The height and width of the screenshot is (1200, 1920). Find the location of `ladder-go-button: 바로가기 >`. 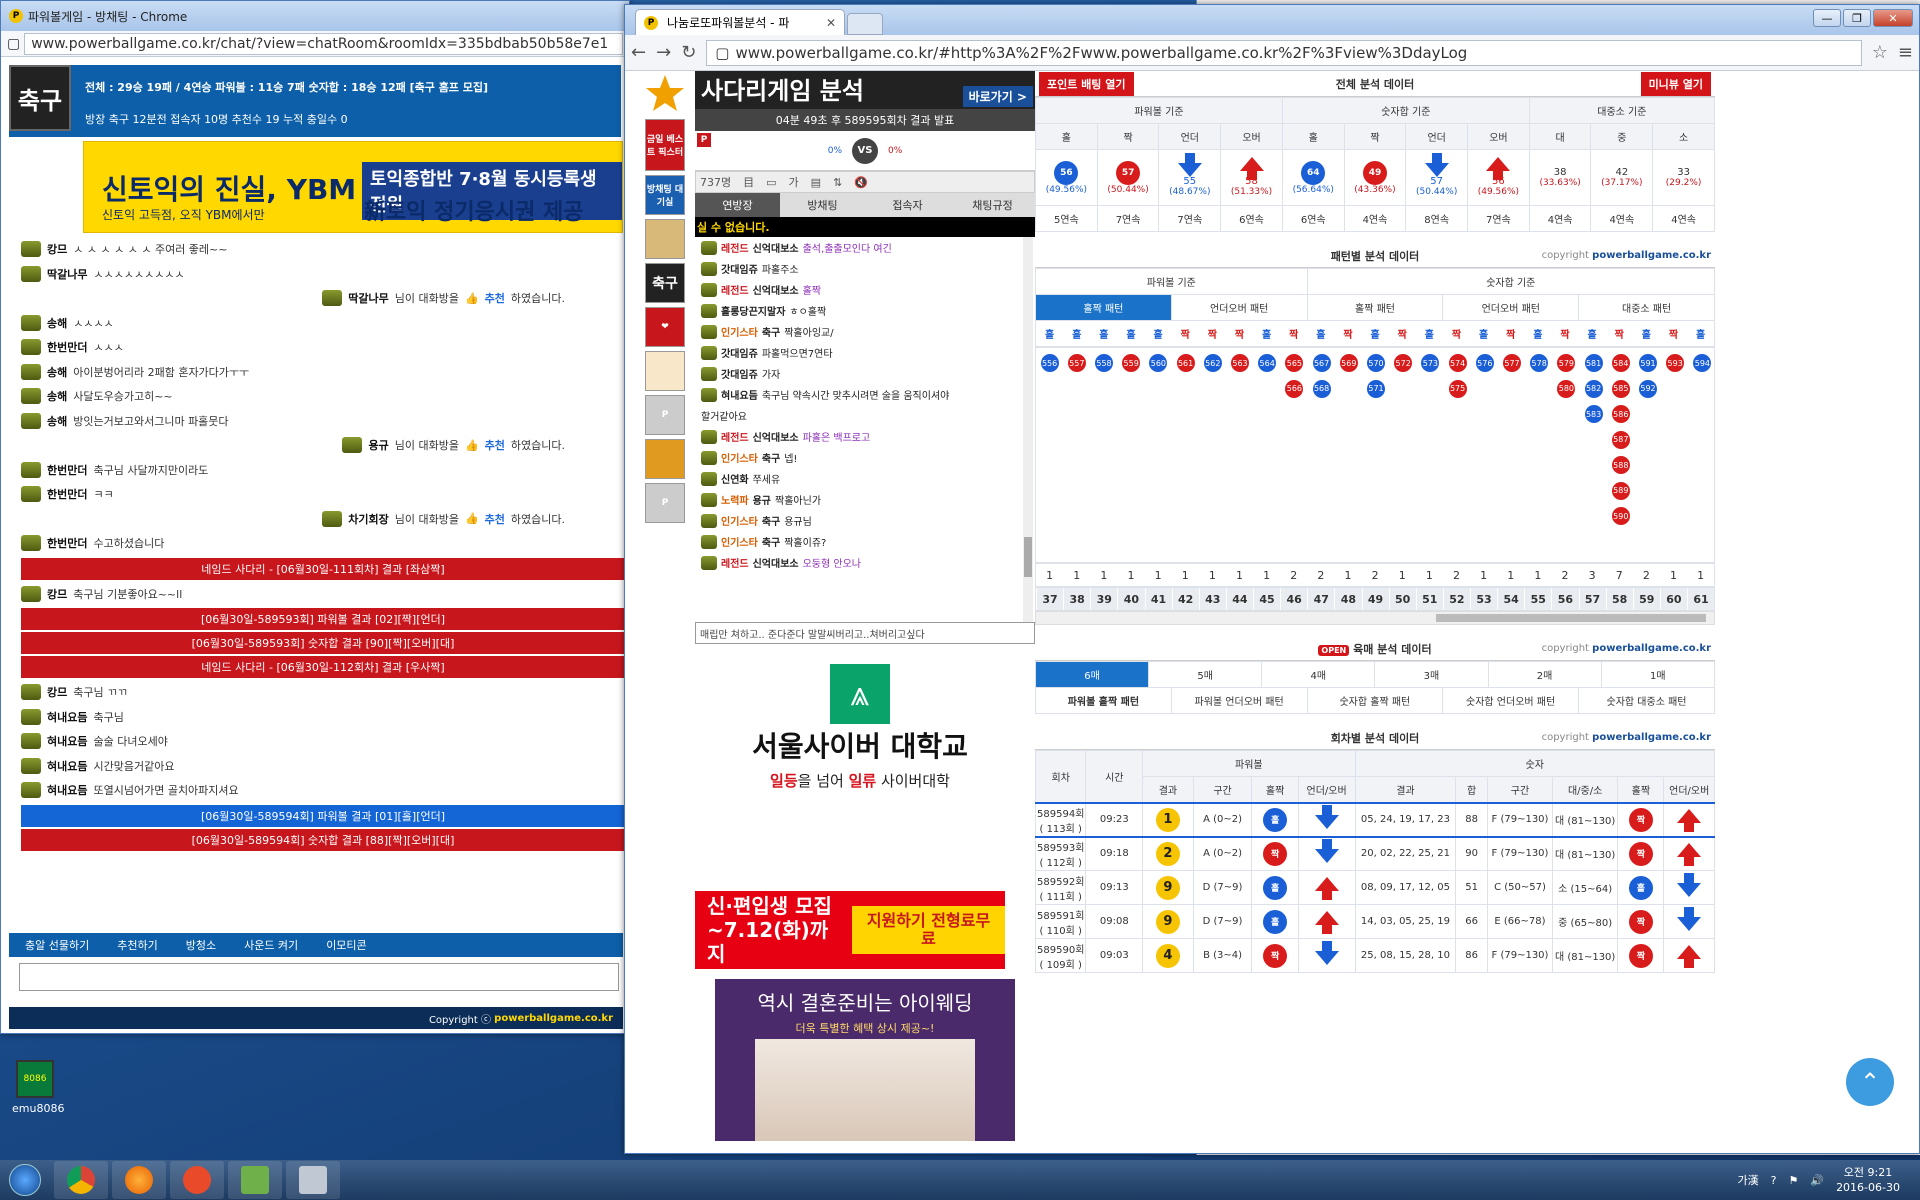

ladder-go-button: 바로가기 > is located at coordinates (997, 96).